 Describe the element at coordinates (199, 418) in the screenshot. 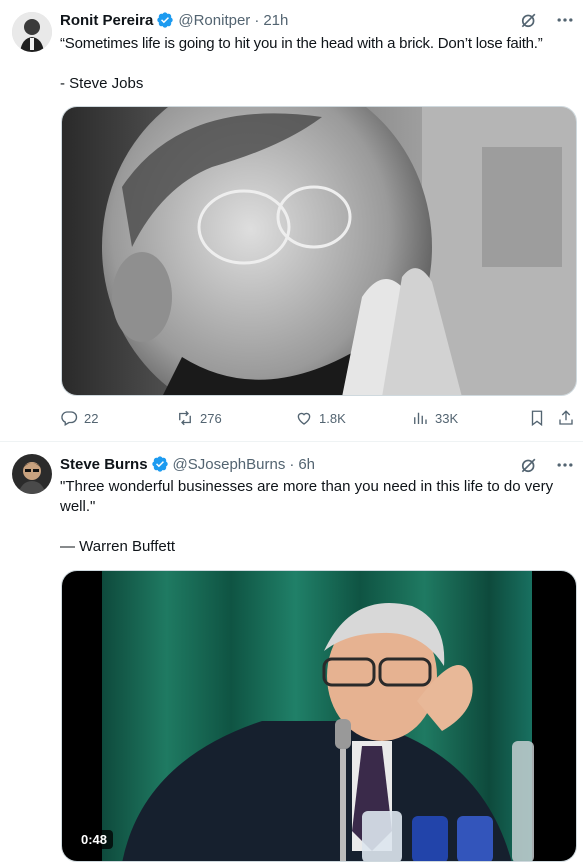

I see `repost-button: 276` at that location.